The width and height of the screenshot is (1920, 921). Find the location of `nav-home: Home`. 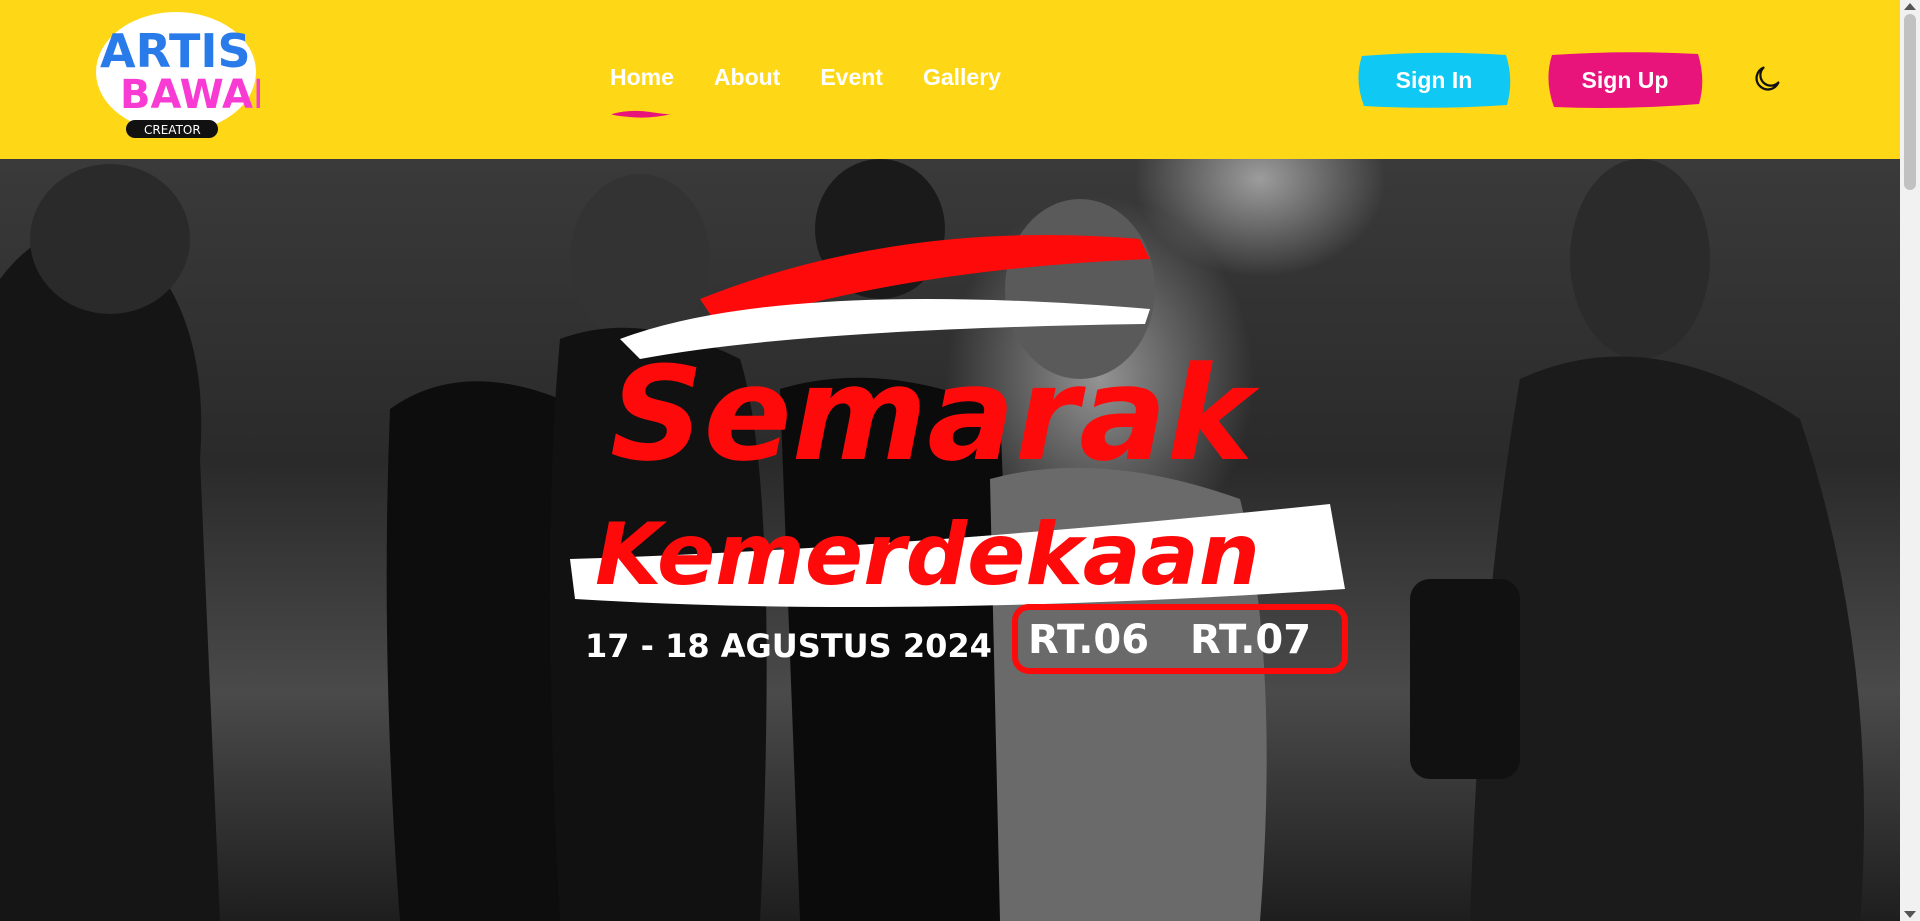

nav-home: Home is located at coordinates (642, 77).